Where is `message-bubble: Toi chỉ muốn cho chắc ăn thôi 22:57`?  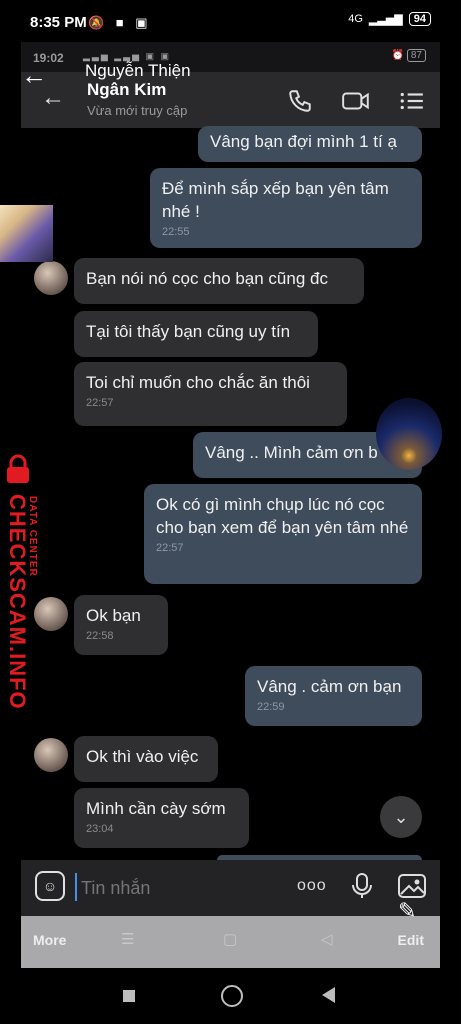 message-bubble: Toi chỉ muốn cho chắc ăn thôi 22:57 is located at coordinates (210, 394).